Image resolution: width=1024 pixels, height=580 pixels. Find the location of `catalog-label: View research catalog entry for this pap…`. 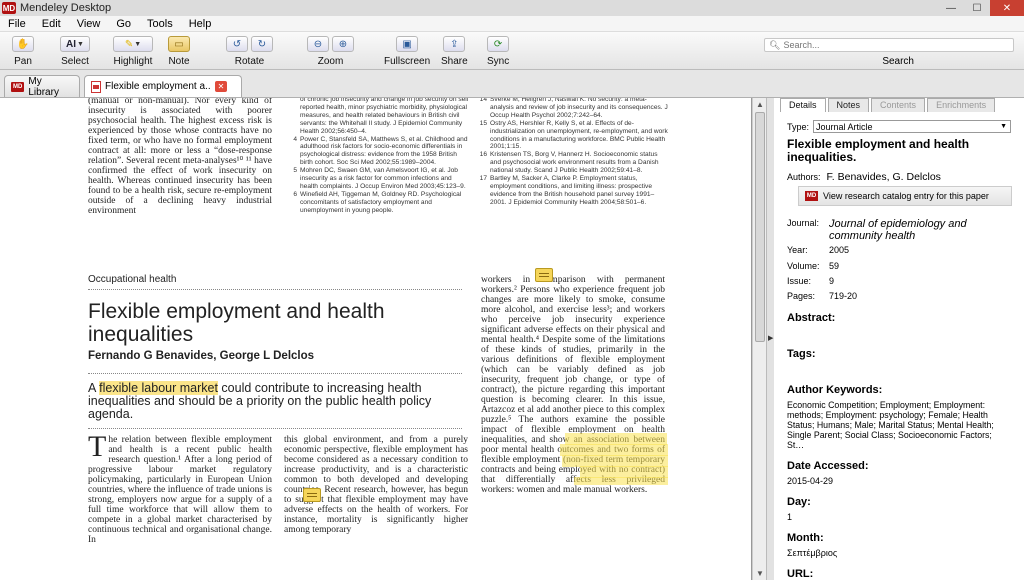

catalog-label: View research catalog entry for this pap… is located at coordinates (906, 196).